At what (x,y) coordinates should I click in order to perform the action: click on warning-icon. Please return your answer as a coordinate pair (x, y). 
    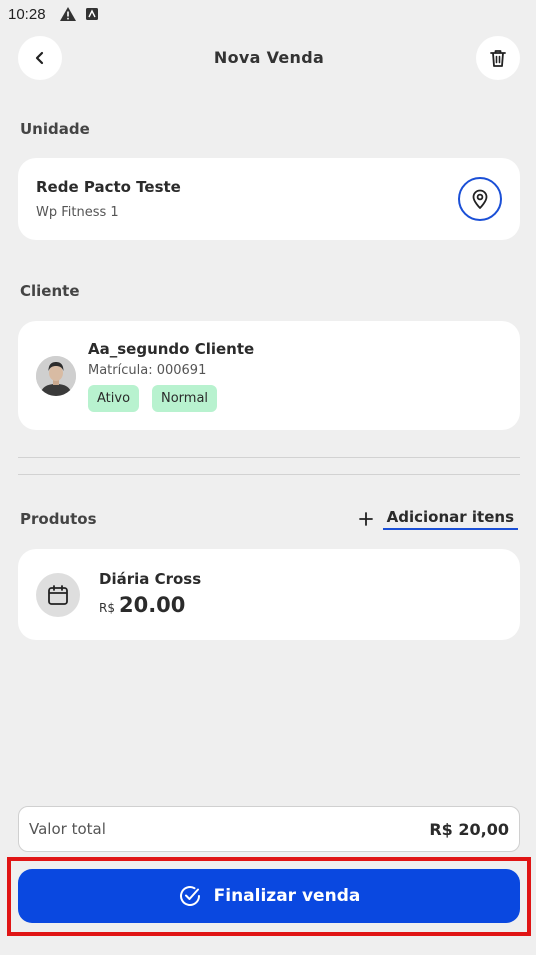
    Looking at the image, I should click on (67, 14).